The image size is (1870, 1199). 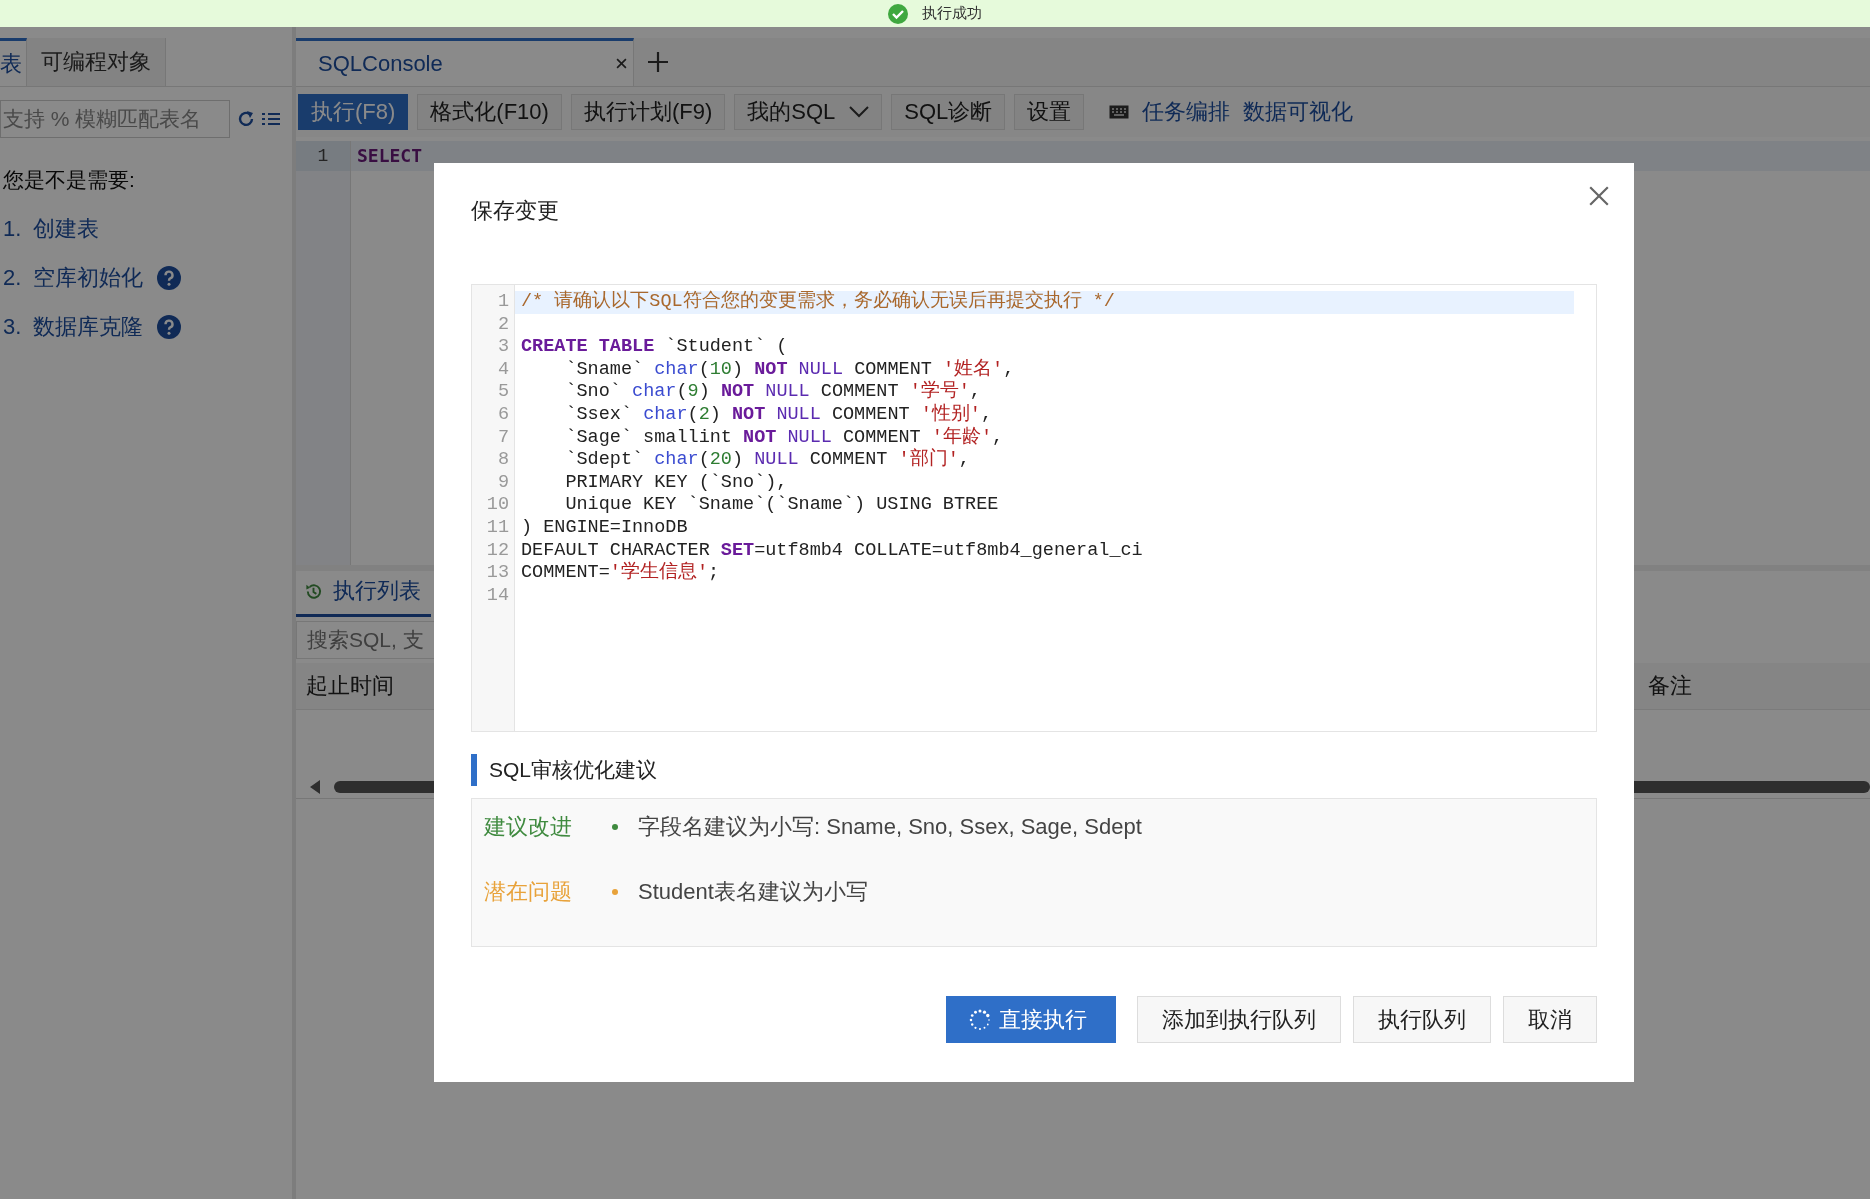 What do you see at coordinates (1034, 770) in the screenshot?
I see `section-title: SQL审核优化建议` at bounding box center [1034, 770].